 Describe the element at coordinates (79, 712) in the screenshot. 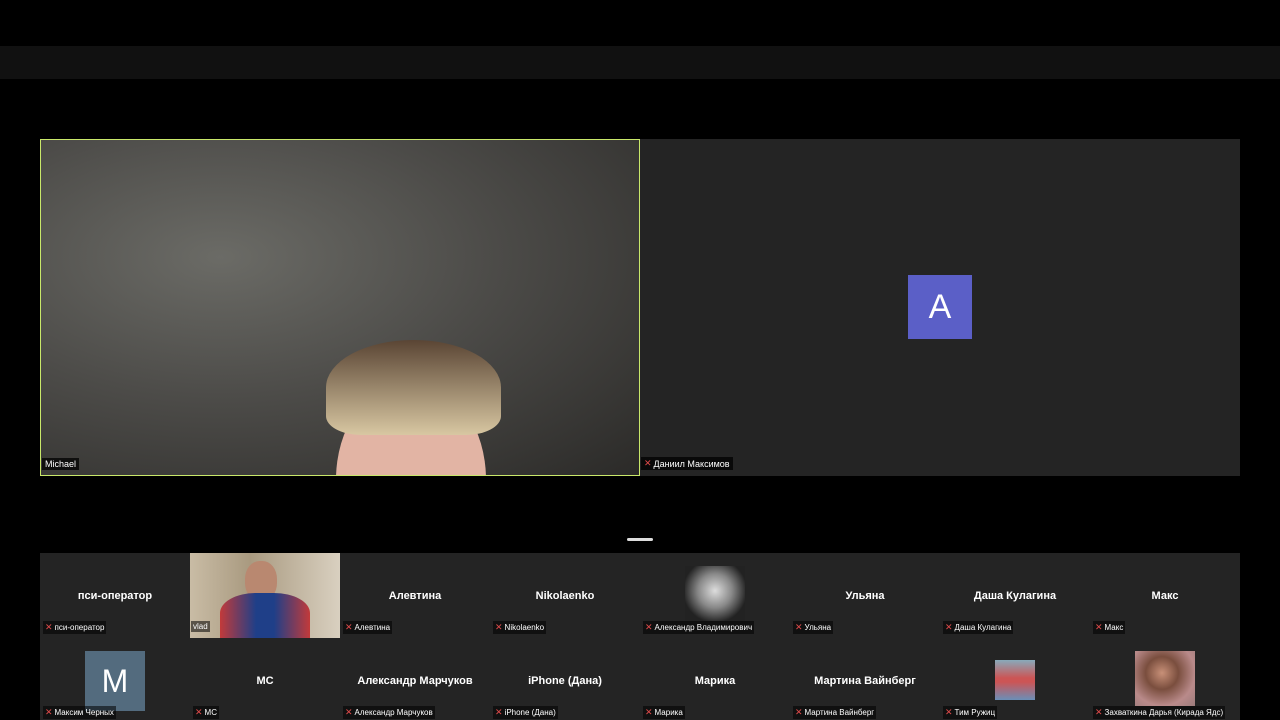

I see `participant-name-label: ✕ Максим Черных` at that location.